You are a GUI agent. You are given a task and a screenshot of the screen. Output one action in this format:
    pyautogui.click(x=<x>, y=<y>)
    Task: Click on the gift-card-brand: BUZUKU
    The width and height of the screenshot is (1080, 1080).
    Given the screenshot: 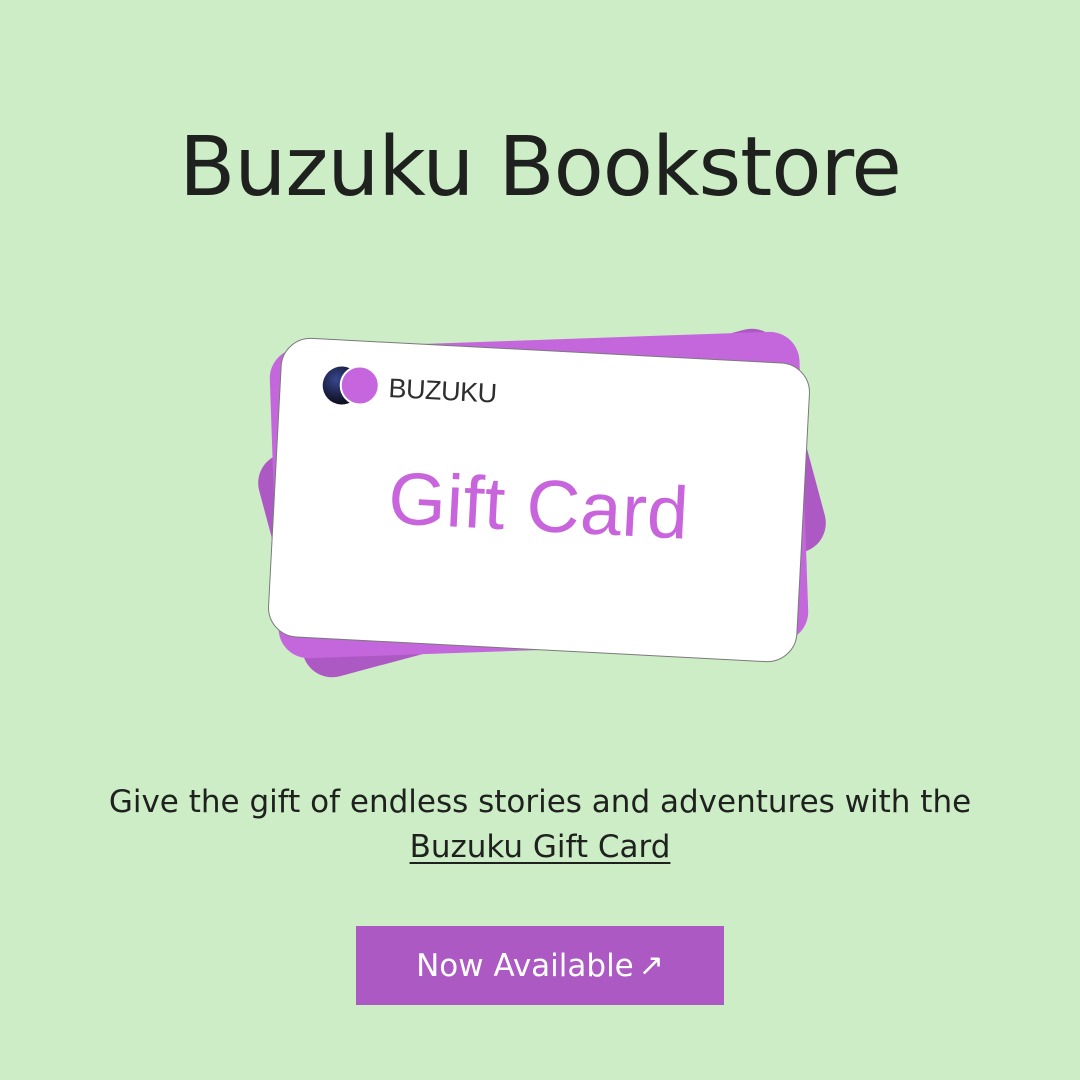 What is the action you would take?
    pyautogui.click(x=442, y=390)
    